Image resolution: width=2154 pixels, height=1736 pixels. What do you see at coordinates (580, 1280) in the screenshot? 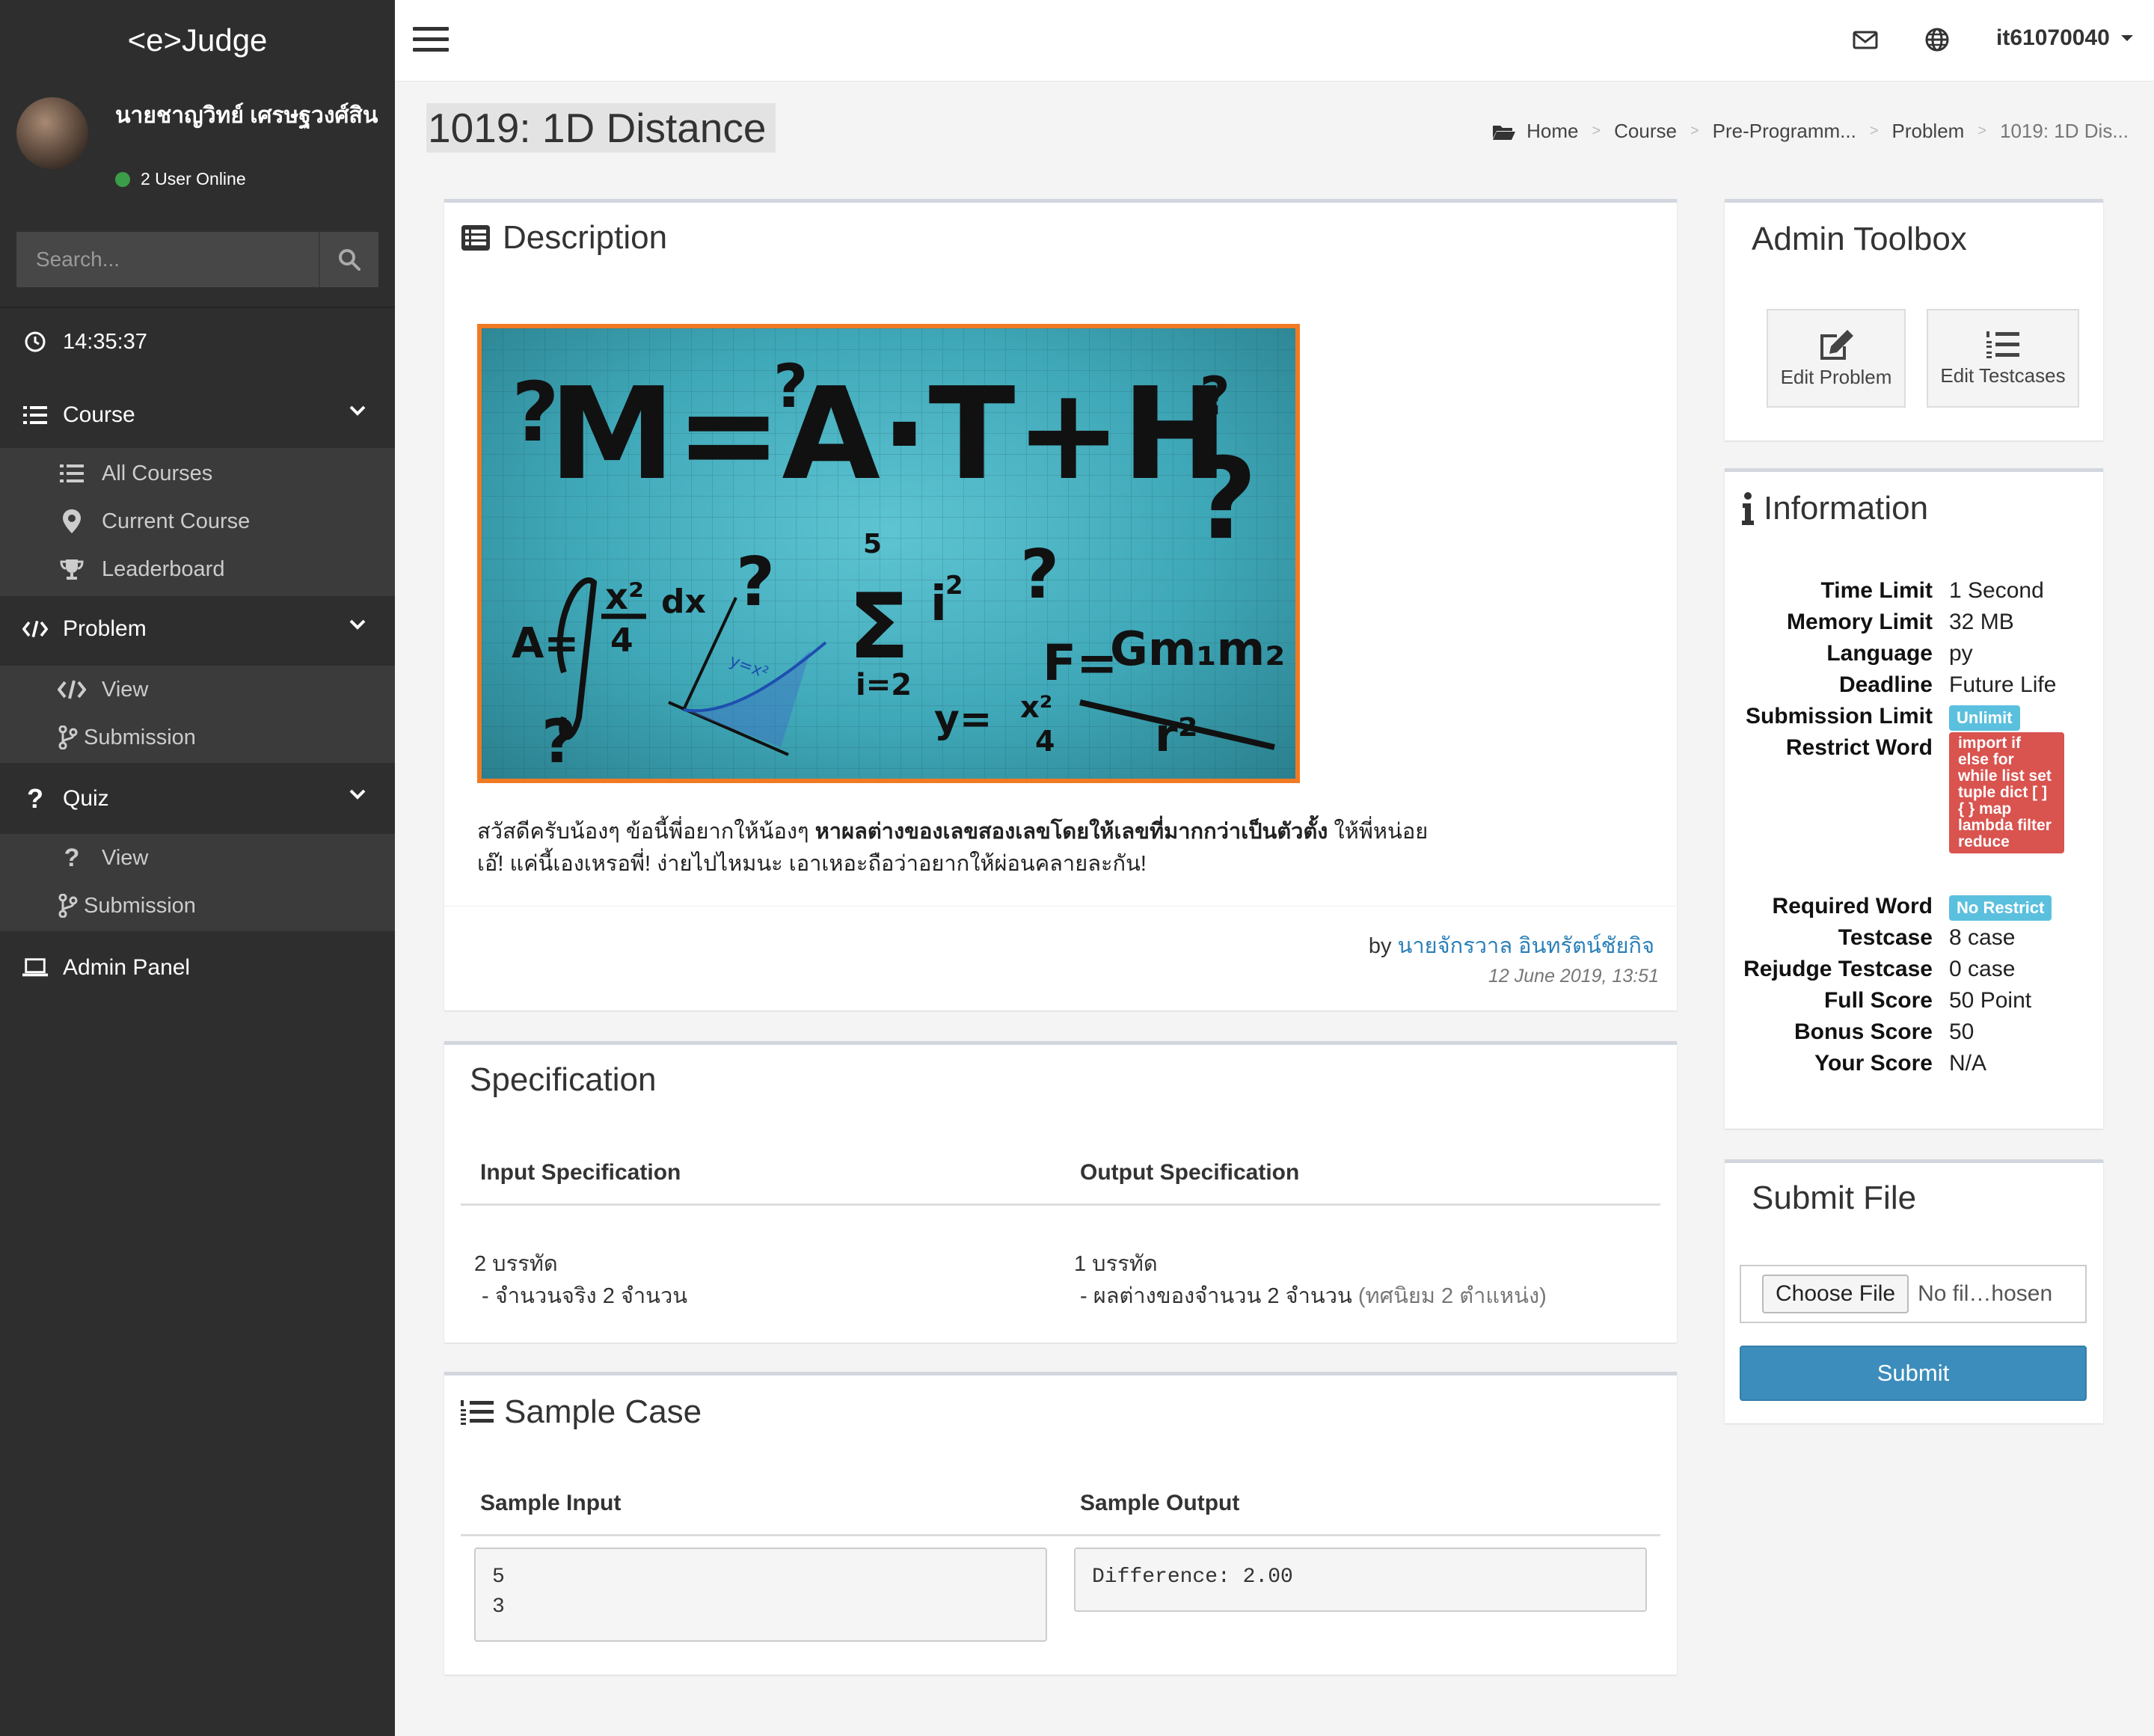
I see `input-spec-body: 2 บรรทัด - จำนวนจริง 2 จำนวน` at bounding box center [580, 1280].